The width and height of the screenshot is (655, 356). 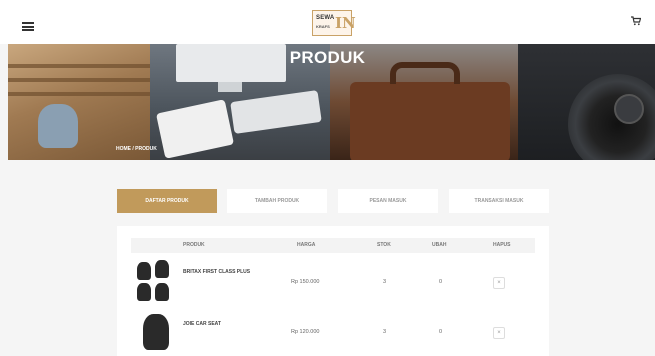 What do you see at coordinates (345, 23) in the screenshot?
I see `logo-mark: IN` at bounding box center [345, 23].